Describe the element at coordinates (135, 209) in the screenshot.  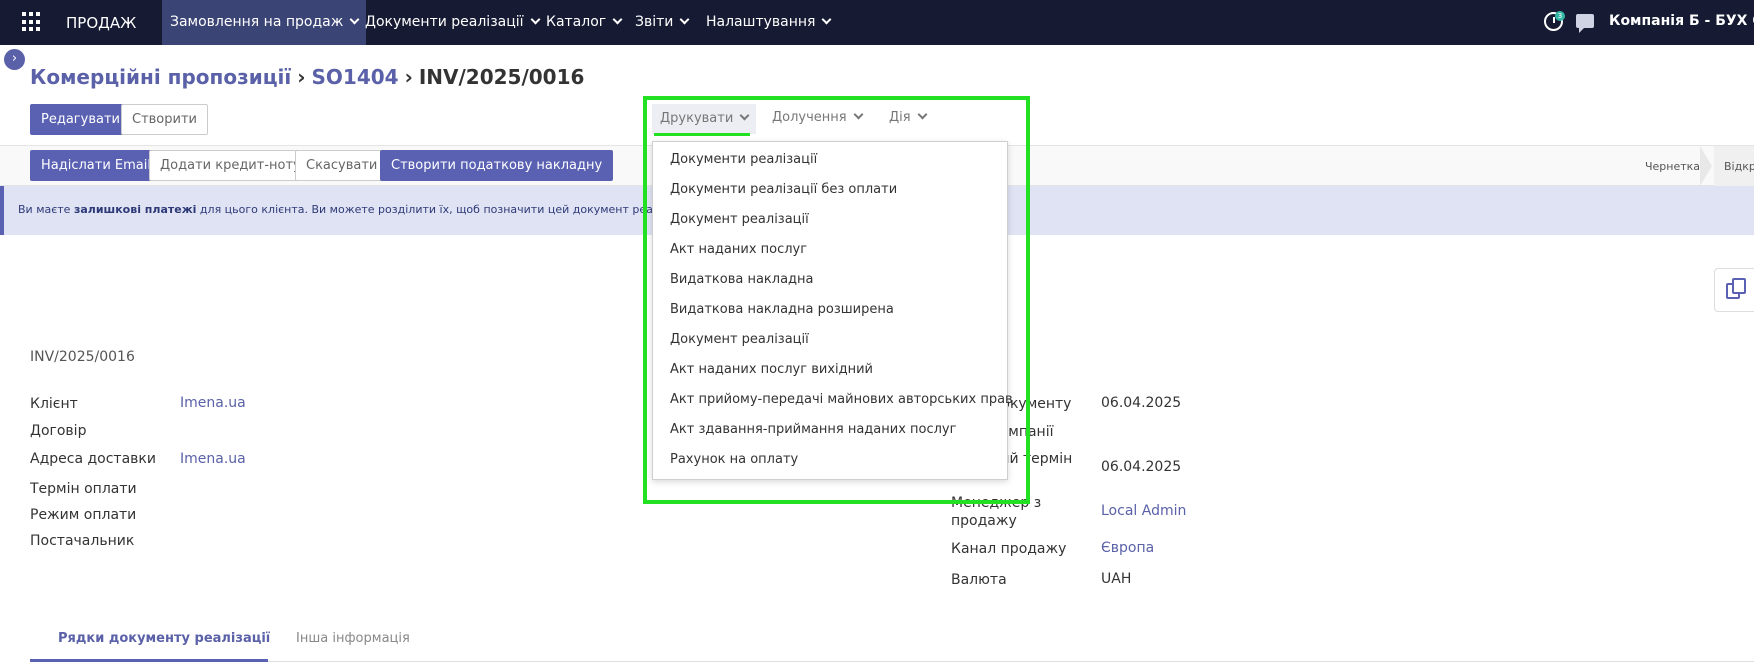
I see `alert-outstanding-payments-link: залишкові платежі` at that location.